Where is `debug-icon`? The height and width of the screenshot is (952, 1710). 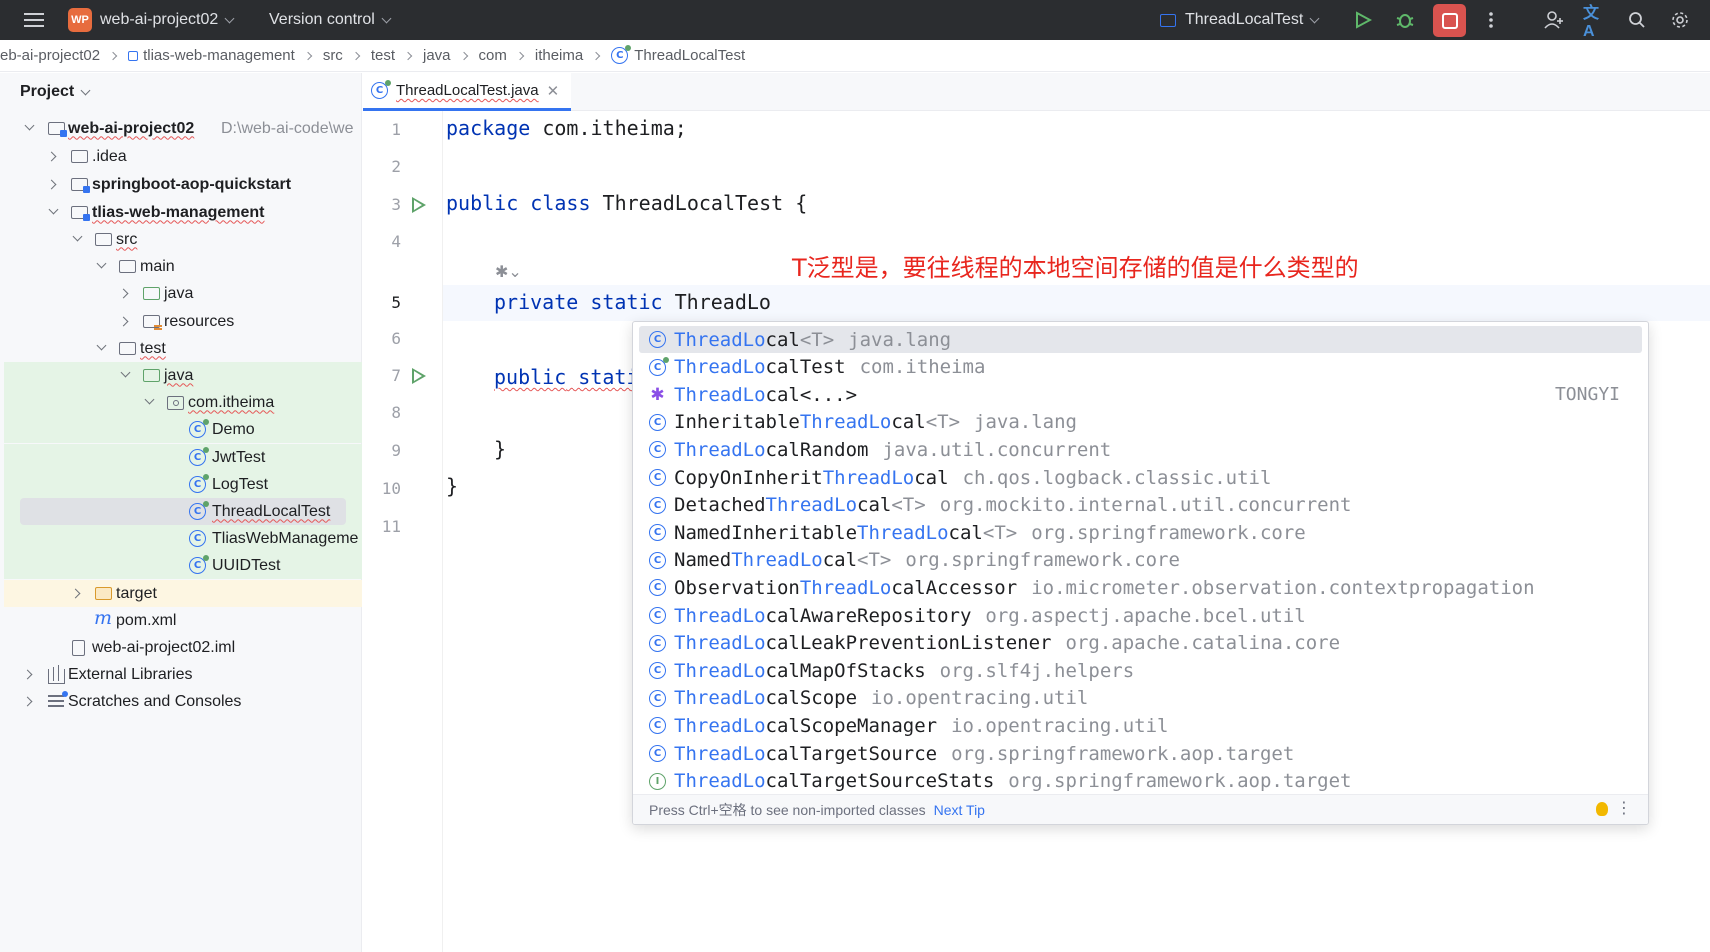
debug-icon is located at coordinates (1405, 20).